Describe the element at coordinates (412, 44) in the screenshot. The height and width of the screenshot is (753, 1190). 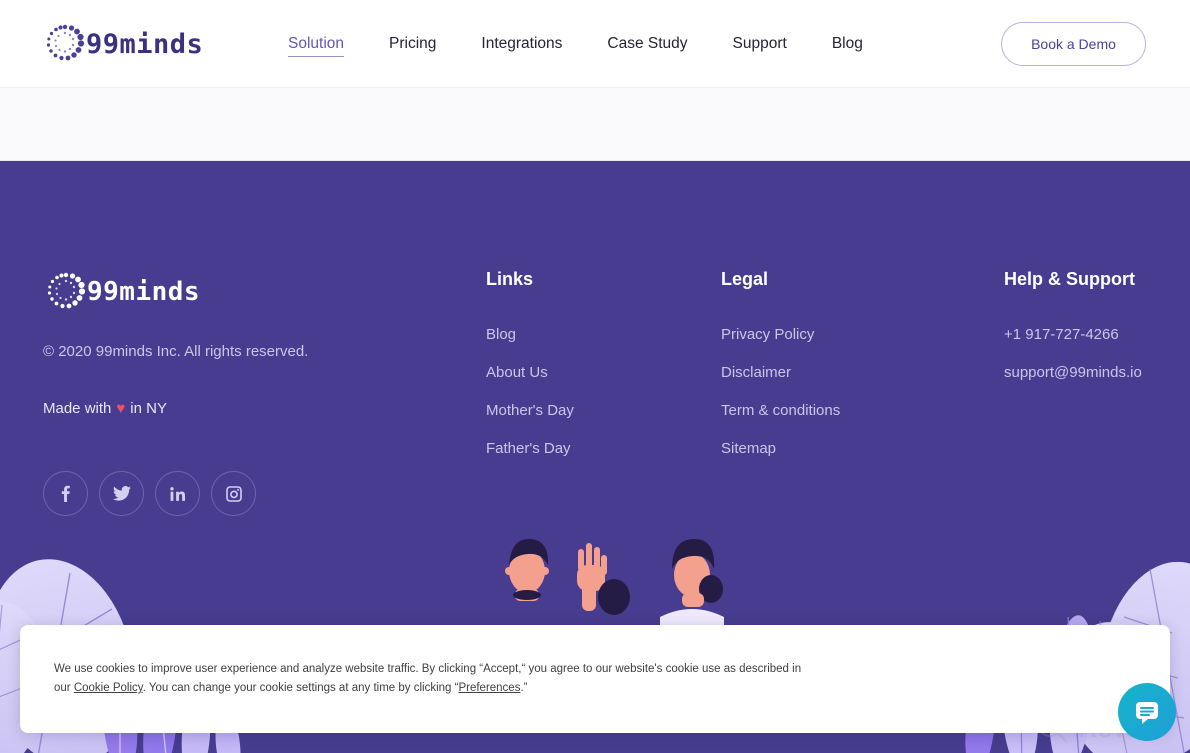
I see `nav-item-pricing: Pricing` at that location.